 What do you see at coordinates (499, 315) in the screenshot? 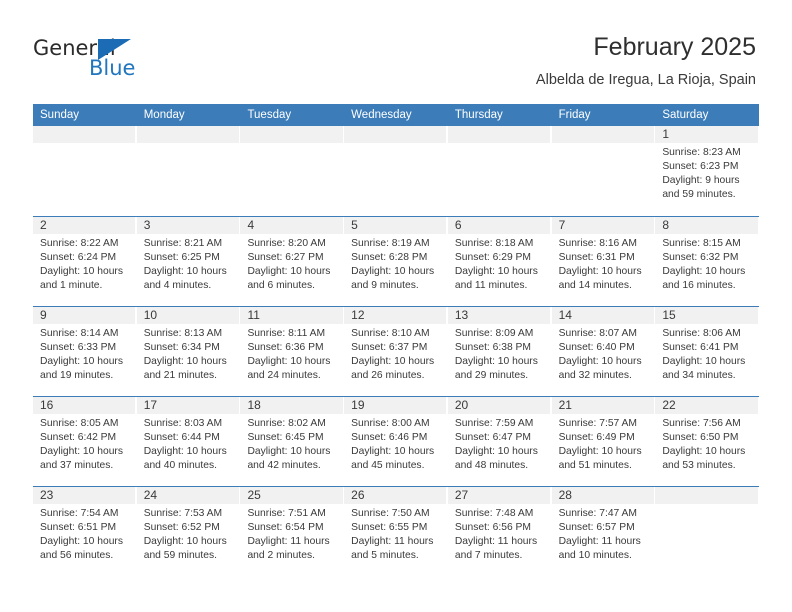
I see `day-number-band: 13` at bounding box center [499, 315].